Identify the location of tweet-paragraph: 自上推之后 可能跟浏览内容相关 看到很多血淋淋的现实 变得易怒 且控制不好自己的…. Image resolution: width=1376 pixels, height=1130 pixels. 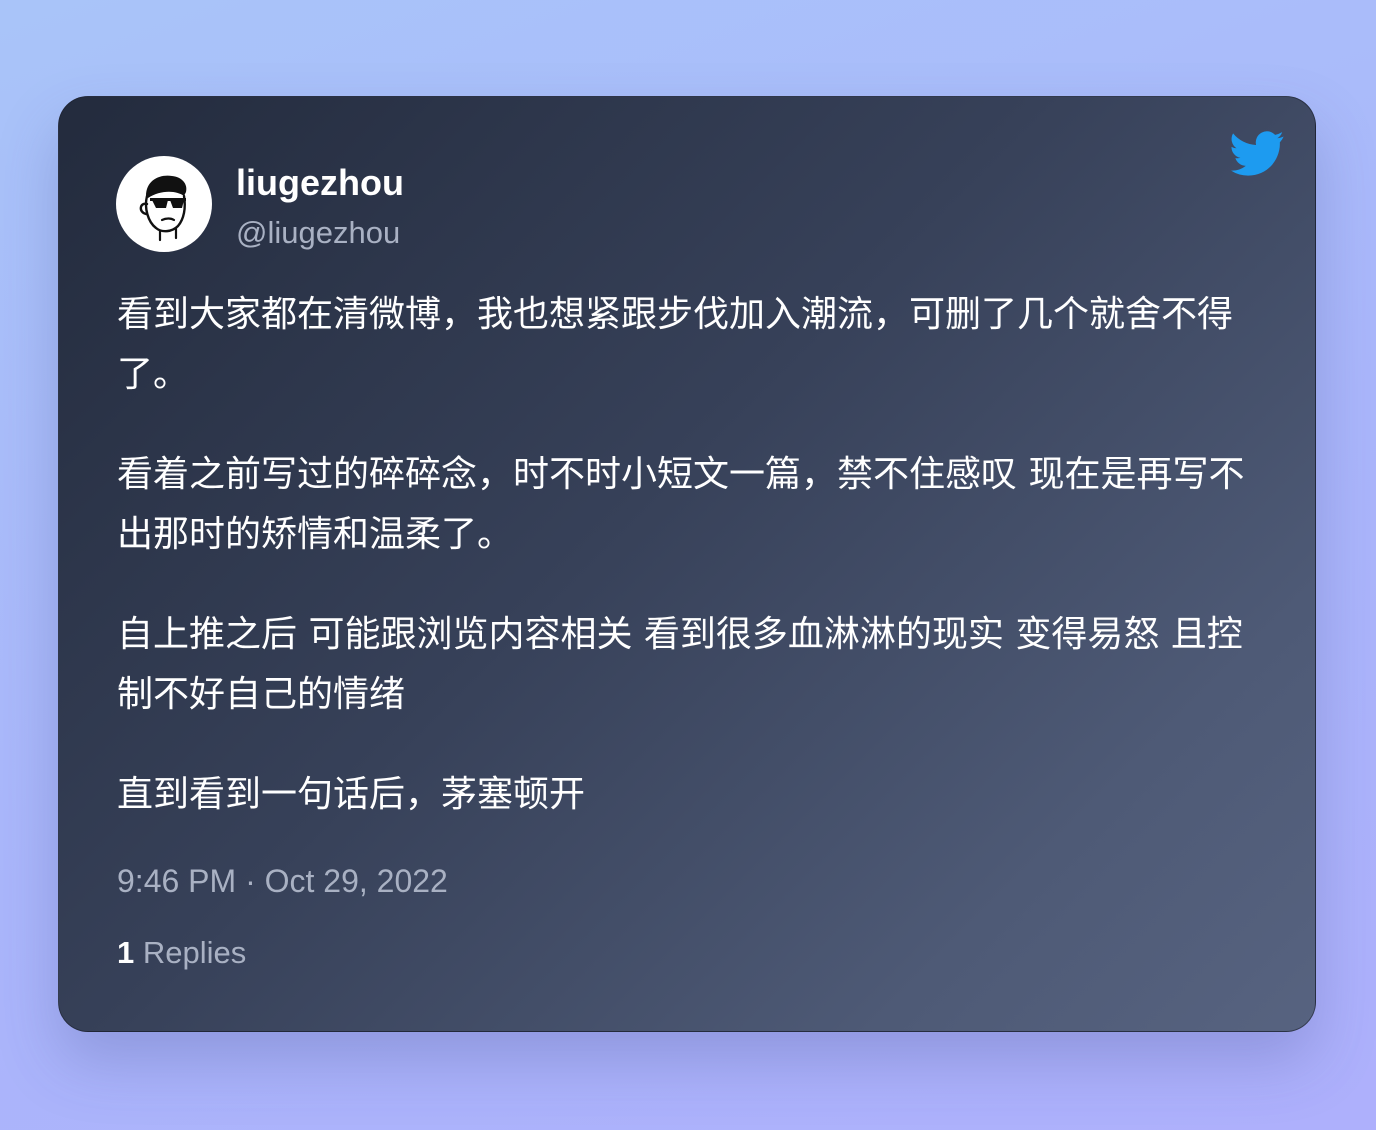
(680, 664).